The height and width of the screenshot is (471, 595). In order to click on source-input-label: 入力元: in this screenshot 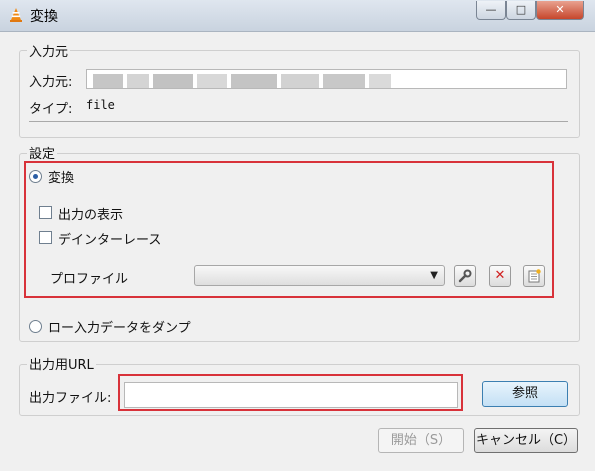, I will do `click(51, 82)`.